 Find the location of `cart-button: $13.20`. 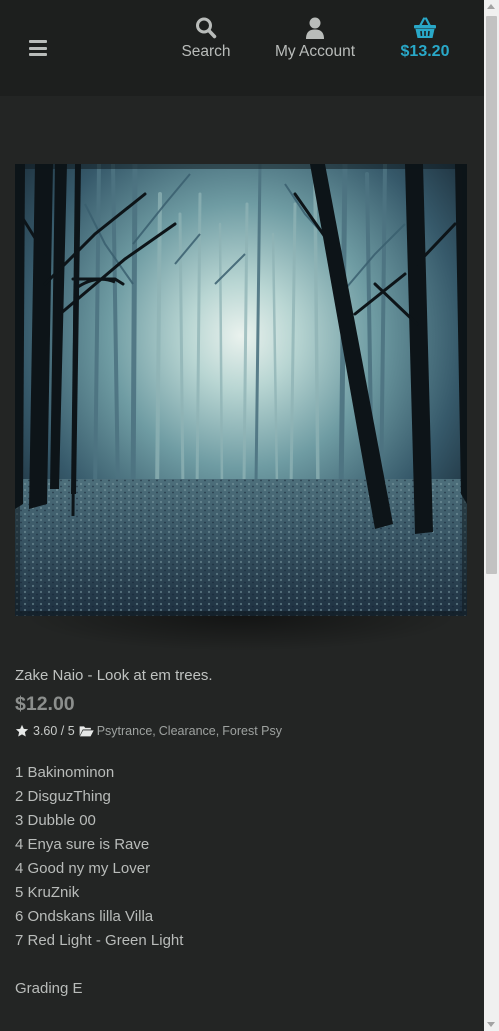

cart-button: $13.20 is located at coordinates (425, 38).